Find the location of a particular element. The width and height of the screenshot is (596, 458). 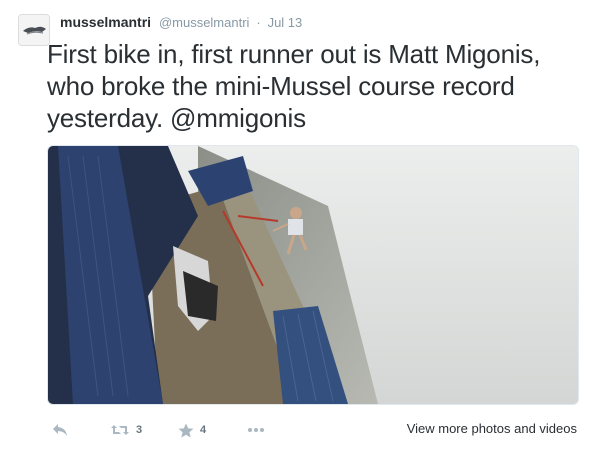

reply-icon is located at coordinates (60, 430).